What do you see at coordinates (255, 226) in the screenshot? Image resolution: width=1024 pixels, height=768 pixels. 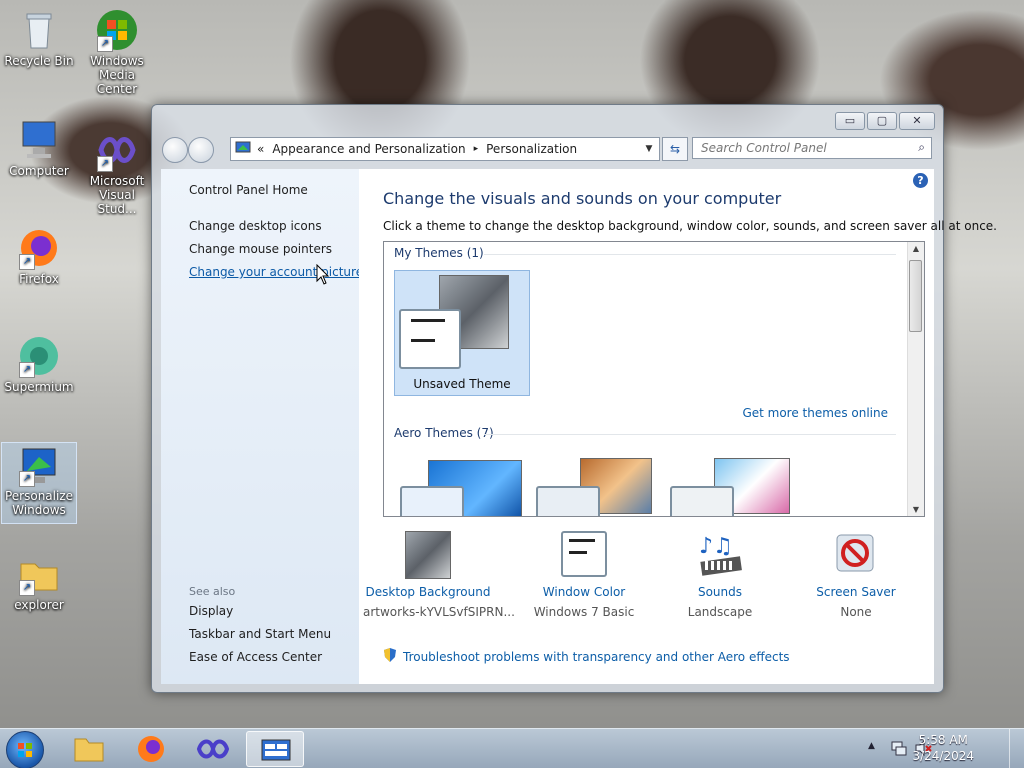 I see `sidebar-change-desktop-icons: Change desktop icons` at bounding box center [255, 226].